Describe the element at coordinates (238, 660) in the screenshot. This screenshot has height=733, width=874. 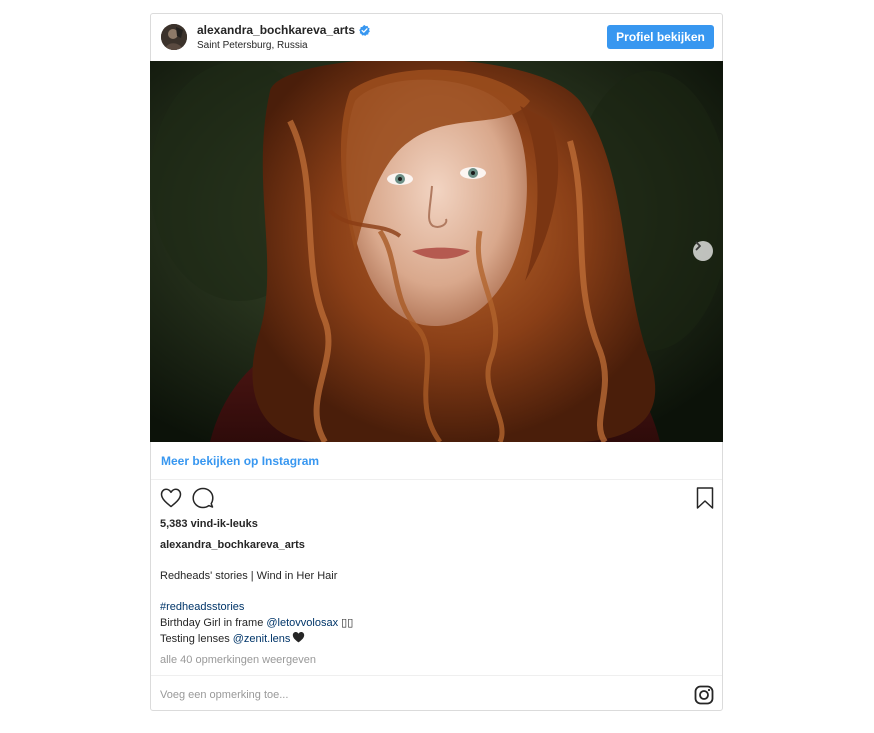
I see `view-all-comments-link: alle 40 opmerkingen weergeven` at that location.